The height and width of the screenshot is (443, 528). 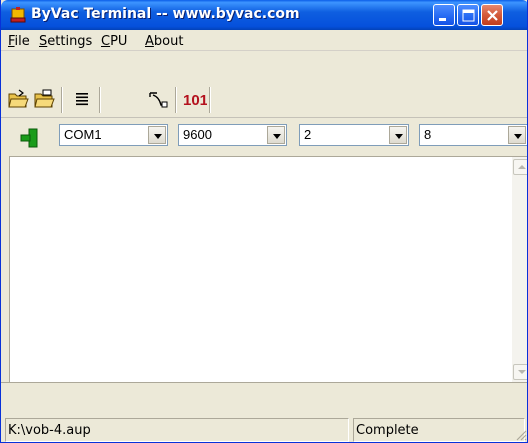 I want to click on status-file-panel: K:\vob-4.aup, so click(x=177, y=430).